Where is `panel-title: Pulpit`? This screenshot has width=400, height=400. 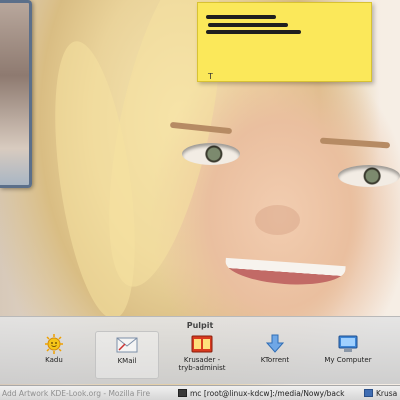 panel-title: Pulpit is located at coordinates (200, 325).